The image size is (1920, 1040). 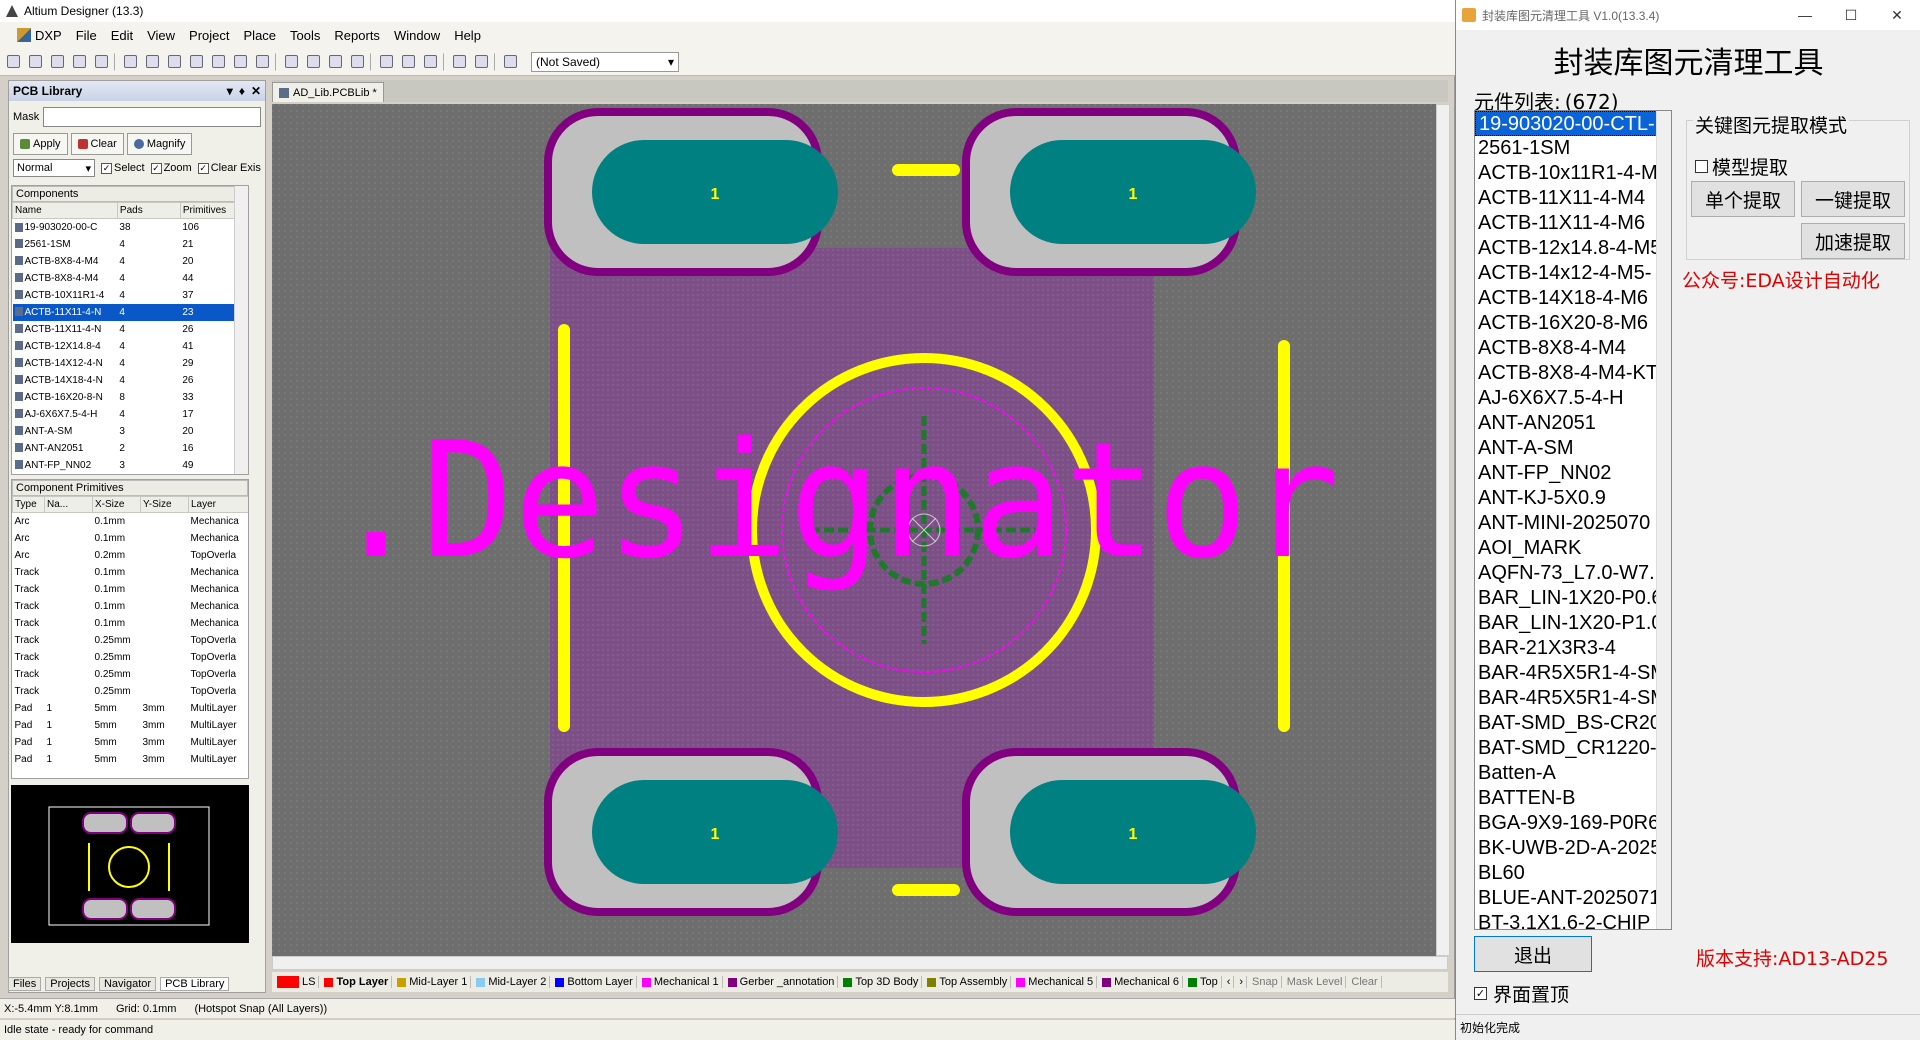 What do you see at coordinates (130, 864) in the screenshot?
I see `footprint-preview` at bounding box center [130, 864].